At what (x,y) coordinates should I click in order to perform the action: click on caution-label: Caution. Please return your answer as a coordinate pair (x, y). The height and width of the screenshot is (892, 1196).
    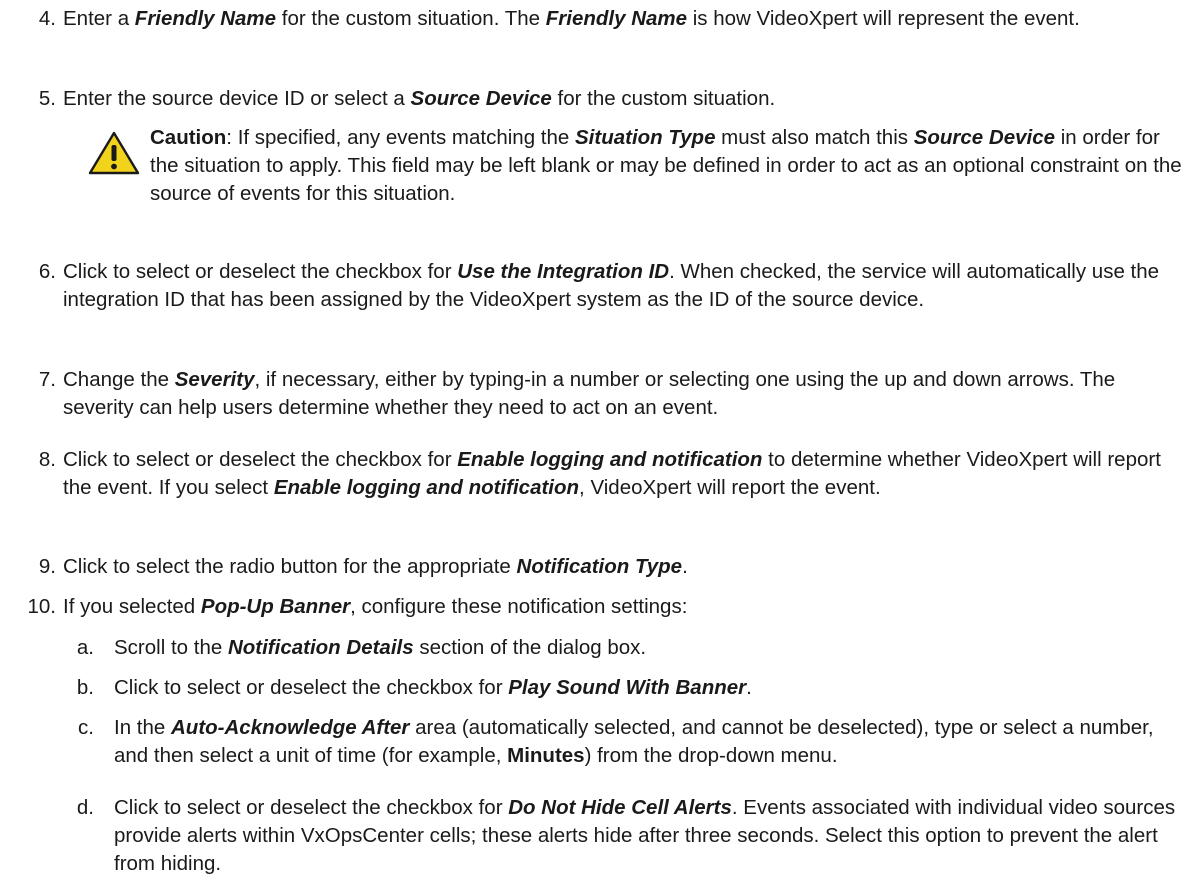
    Looking at the image, I should click on (188, 137).